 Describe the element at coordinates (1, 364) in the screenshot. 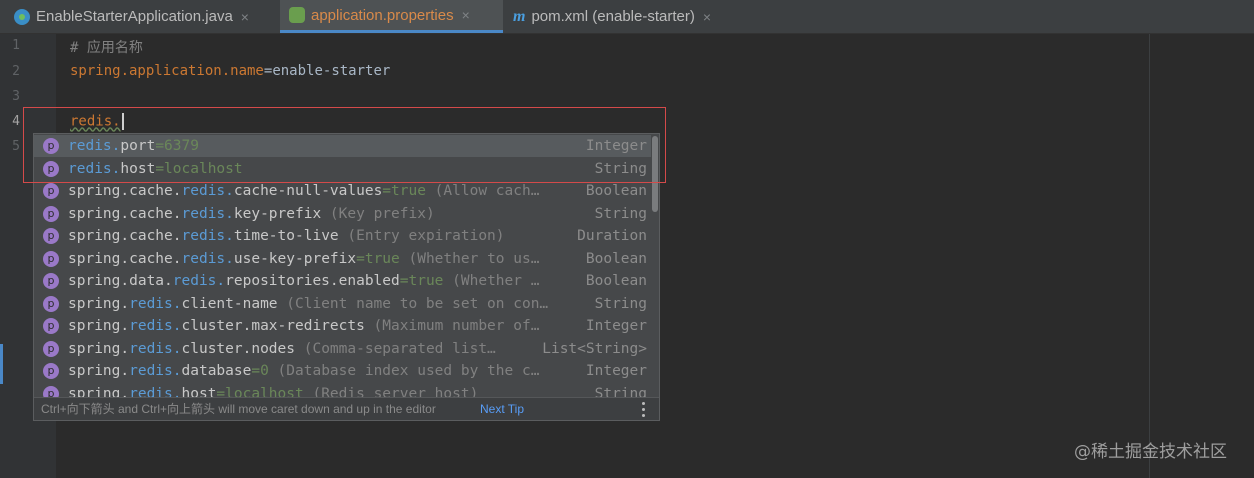

I see `gutter-marker` at that location.